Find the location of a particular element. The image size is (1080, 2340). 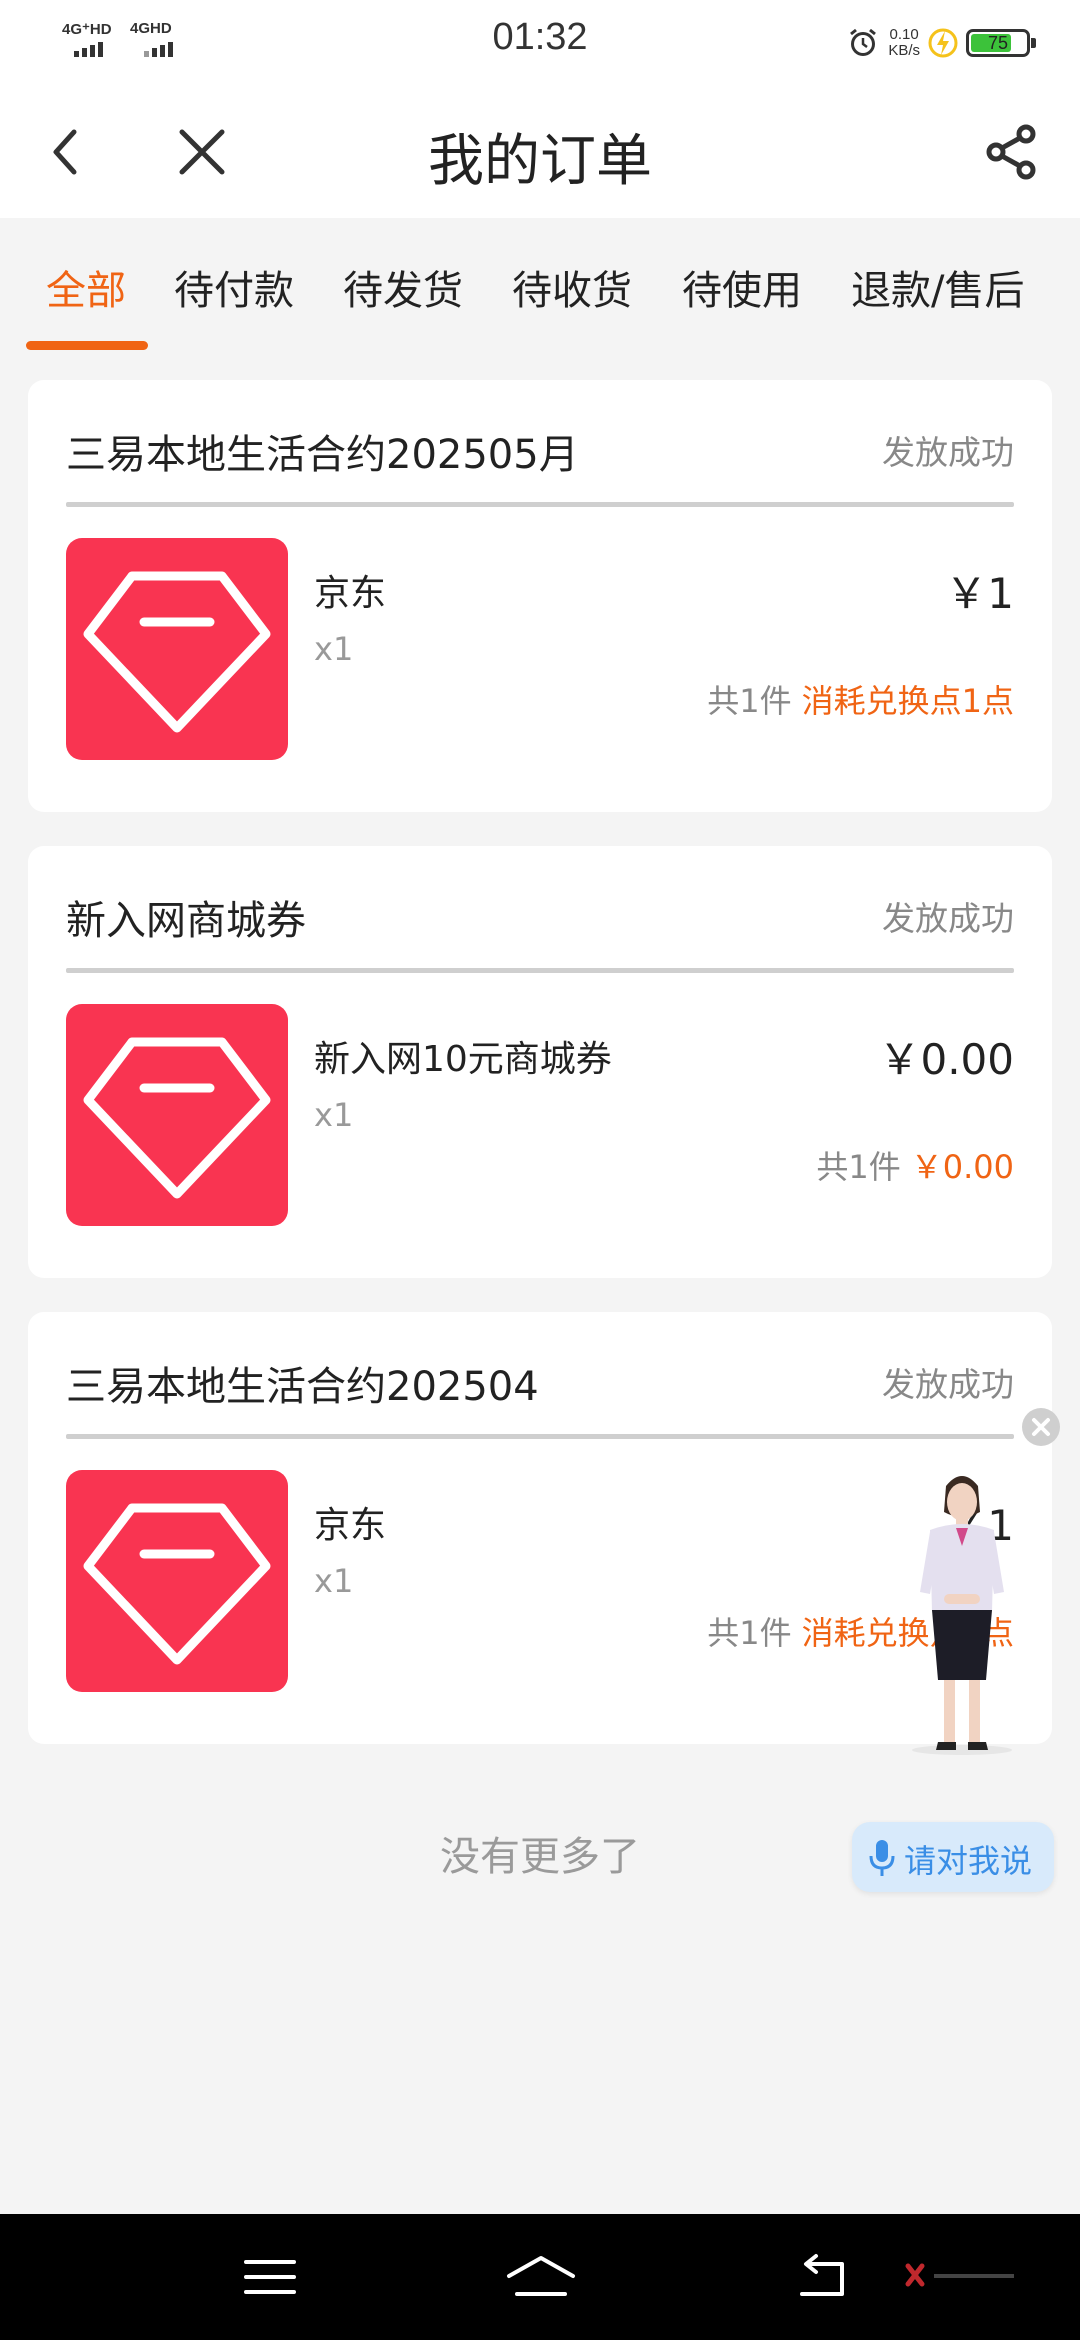

close-icon is located at coordinates (1041, 1427).